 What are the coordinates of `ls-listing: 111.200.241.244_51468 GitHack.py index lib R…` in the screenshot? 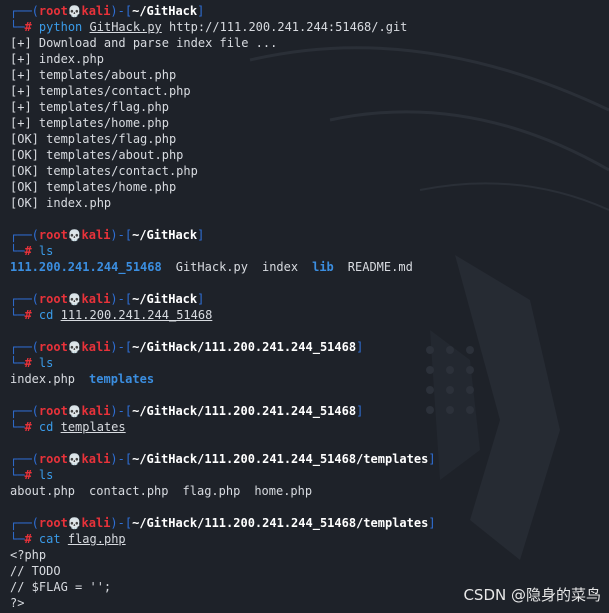 It's located at (307, 267).